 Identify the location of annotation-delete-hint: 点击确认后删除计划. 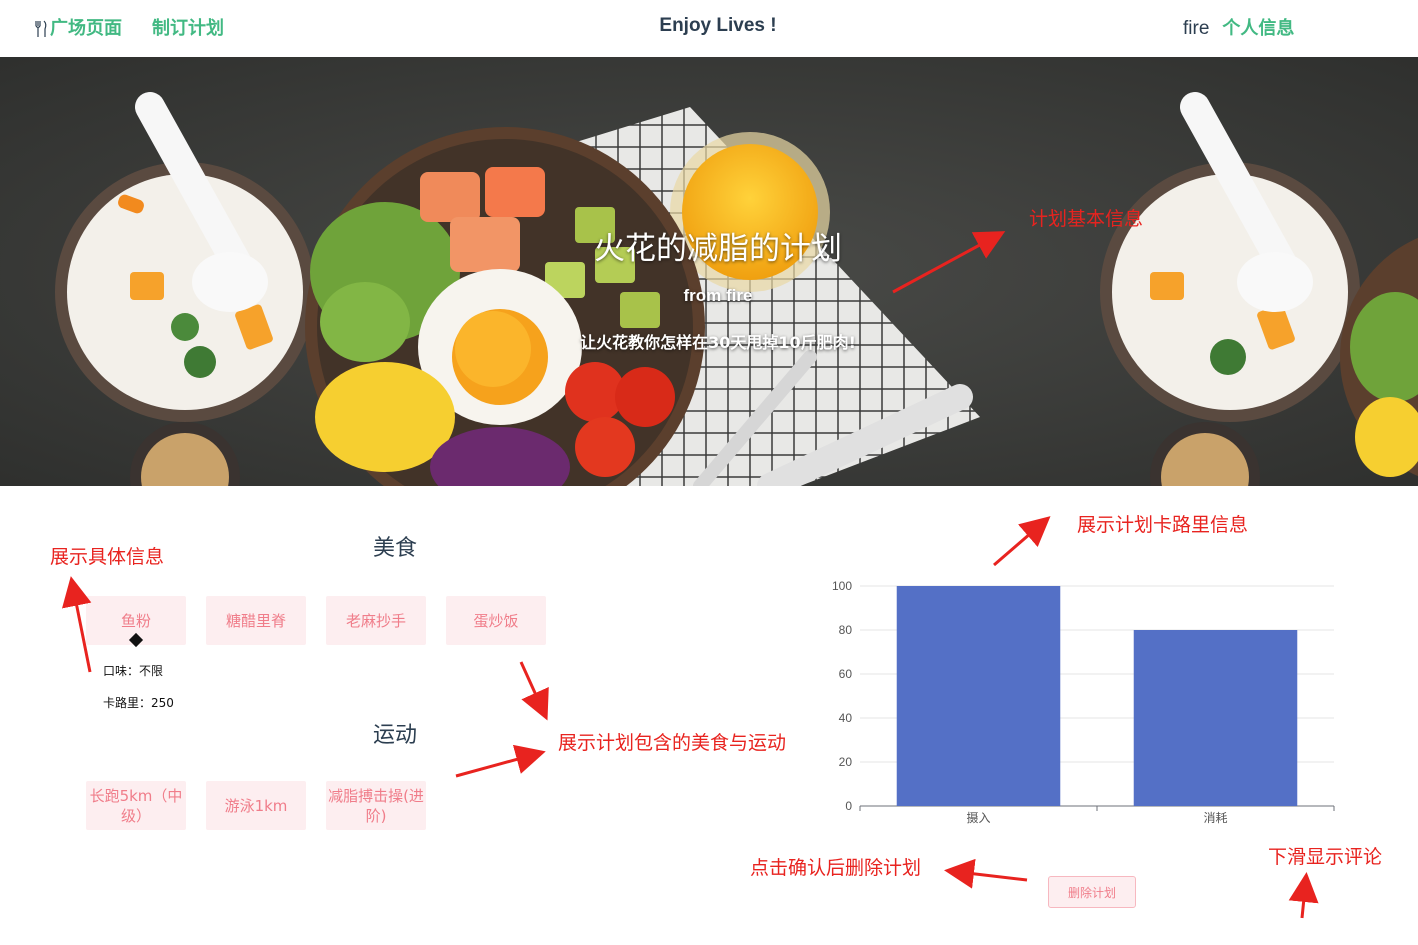
(836, 868).